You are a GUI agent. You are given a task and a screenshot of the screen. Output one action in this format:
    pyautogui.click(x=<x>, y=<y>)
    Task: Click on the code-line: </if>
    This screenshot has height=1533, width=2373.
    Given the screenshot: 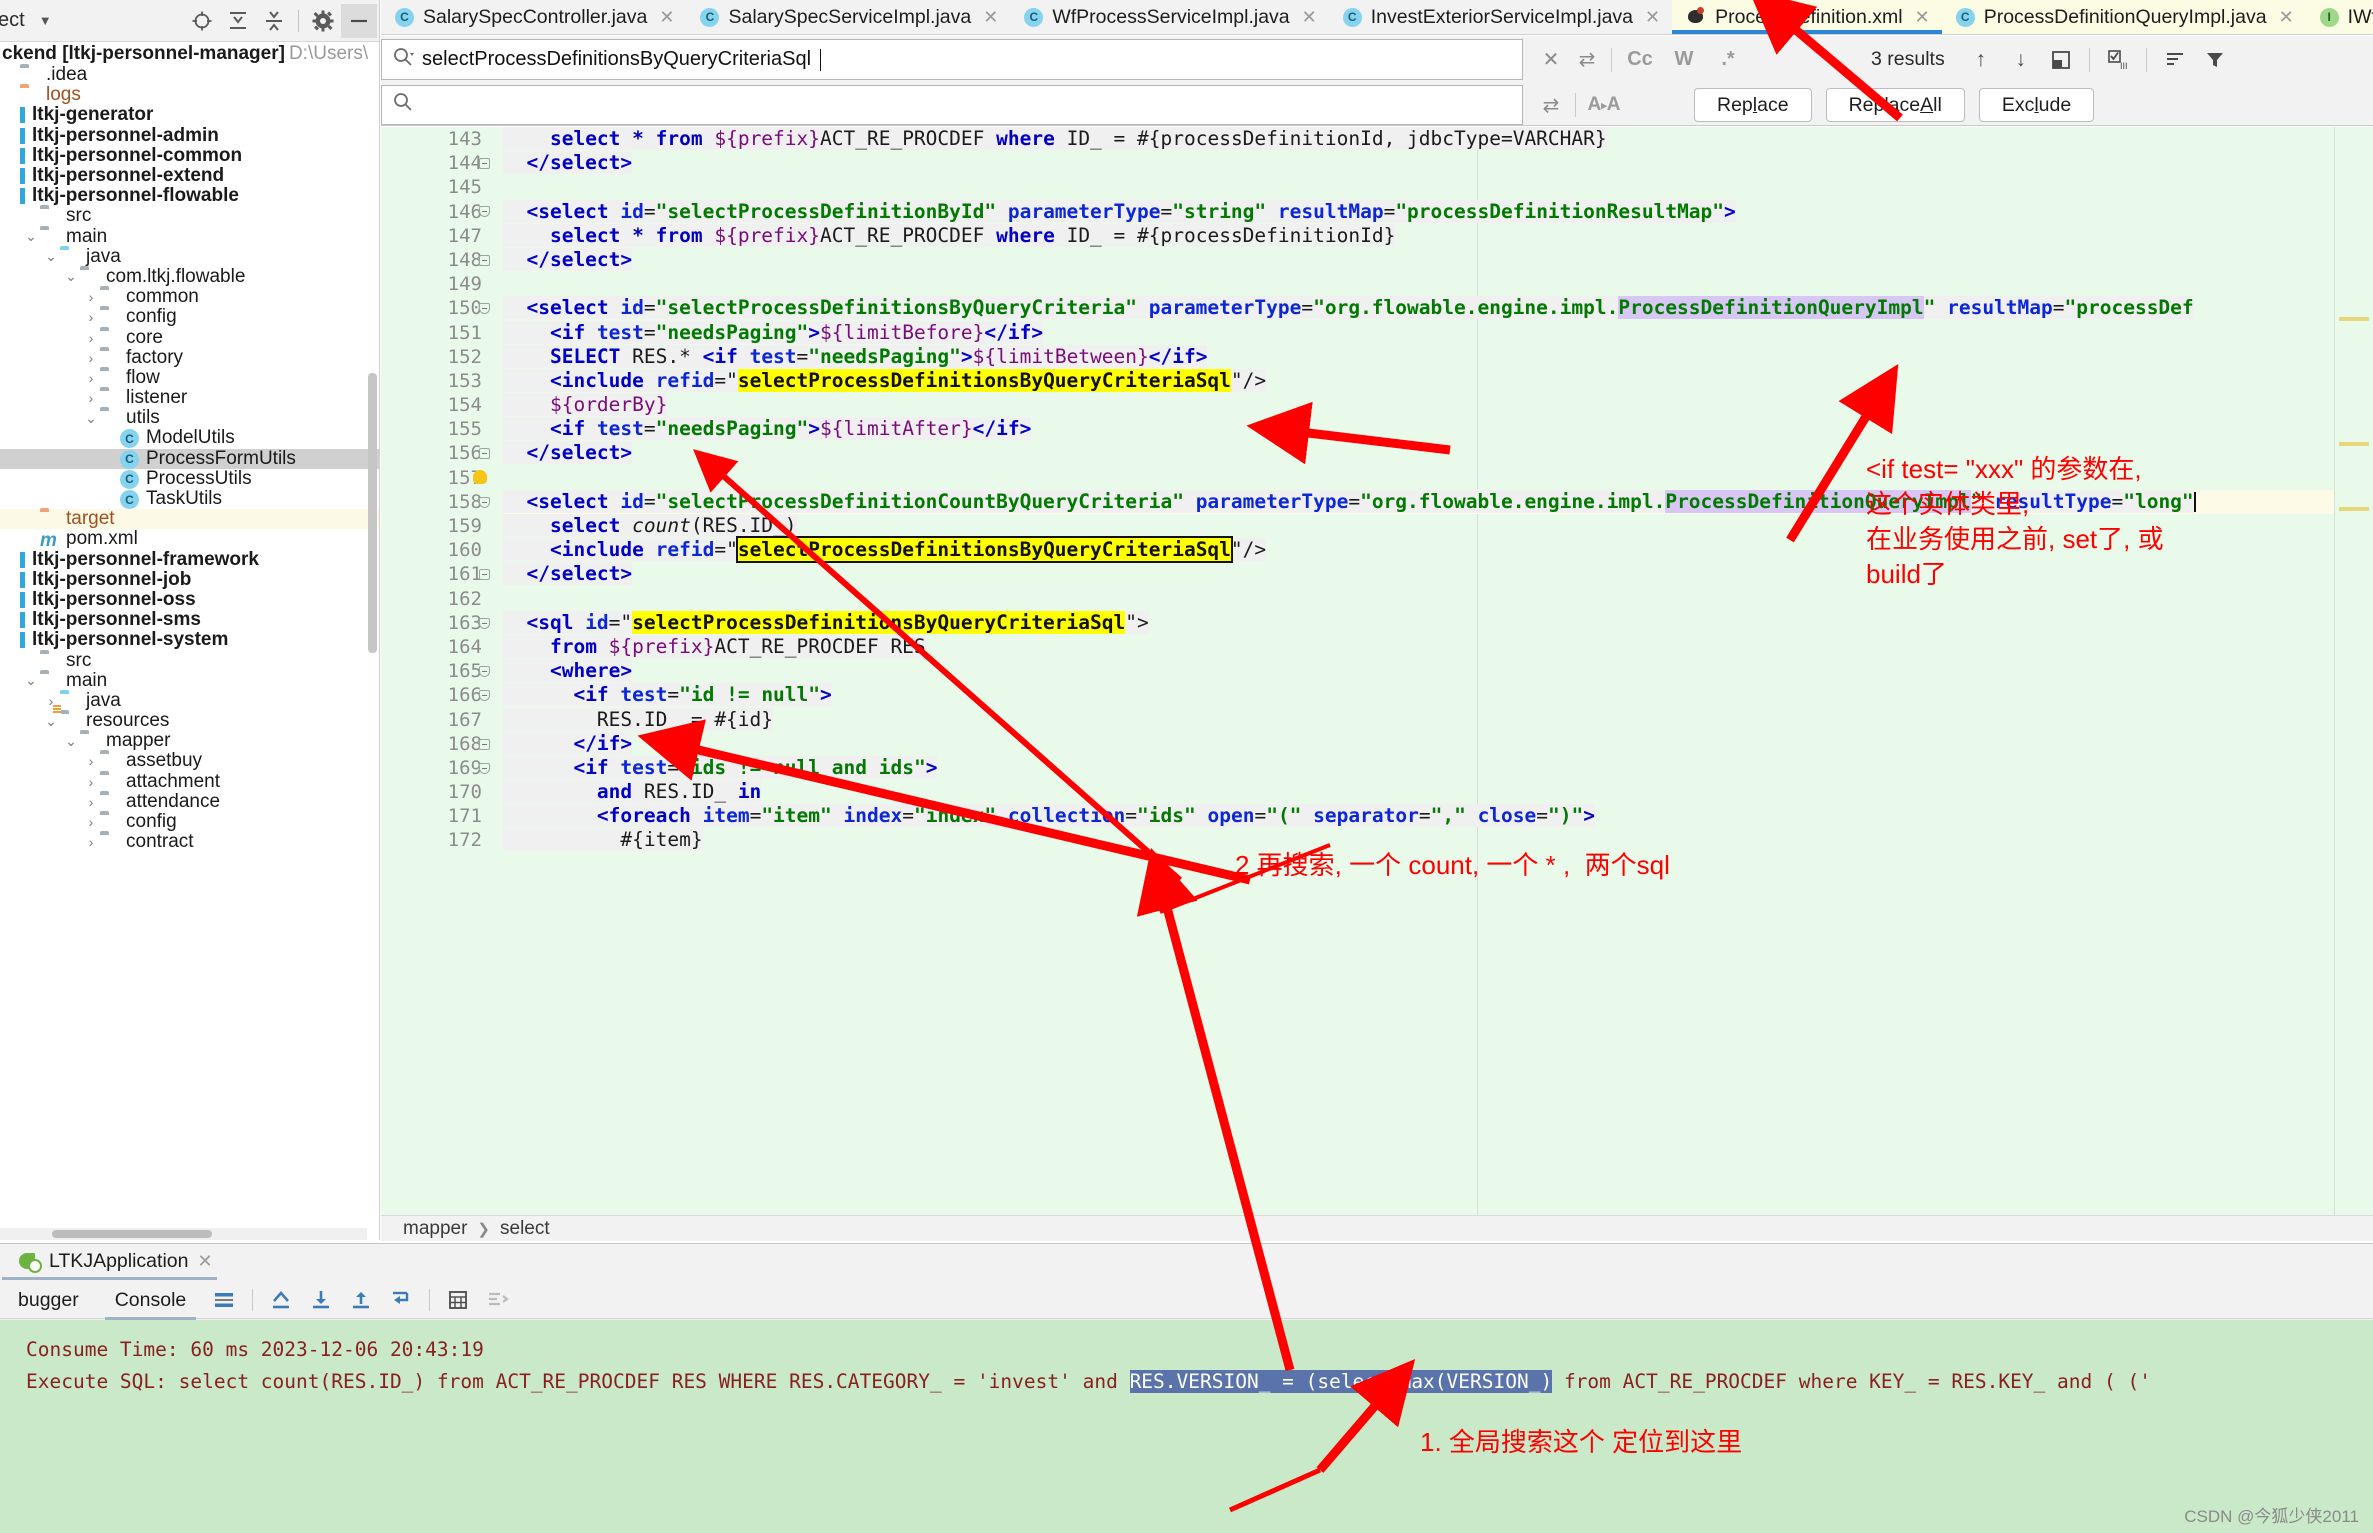 What is the action you would take?
    pyautogui.click(x=1438, y=743)
    